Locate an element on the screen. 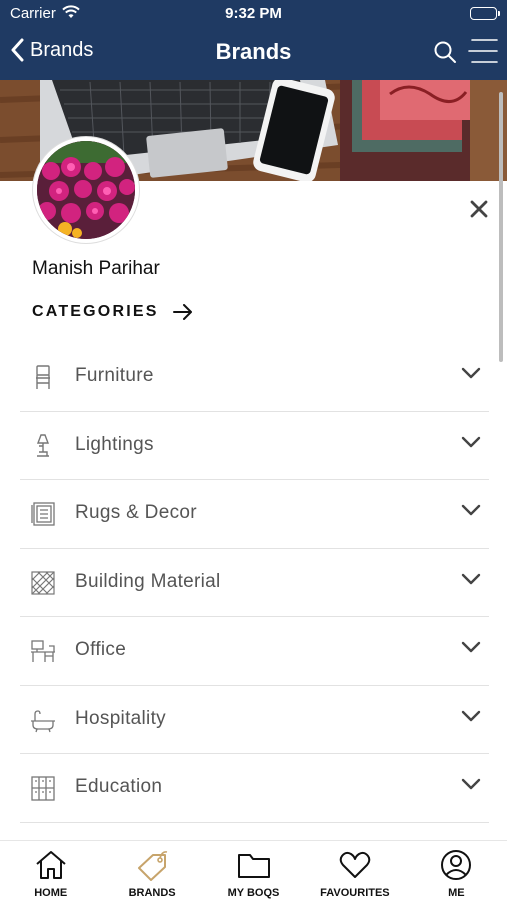 The width and height of the screenshot is (507, 900). category-item-office: Office is located at coordinates (254, 651).